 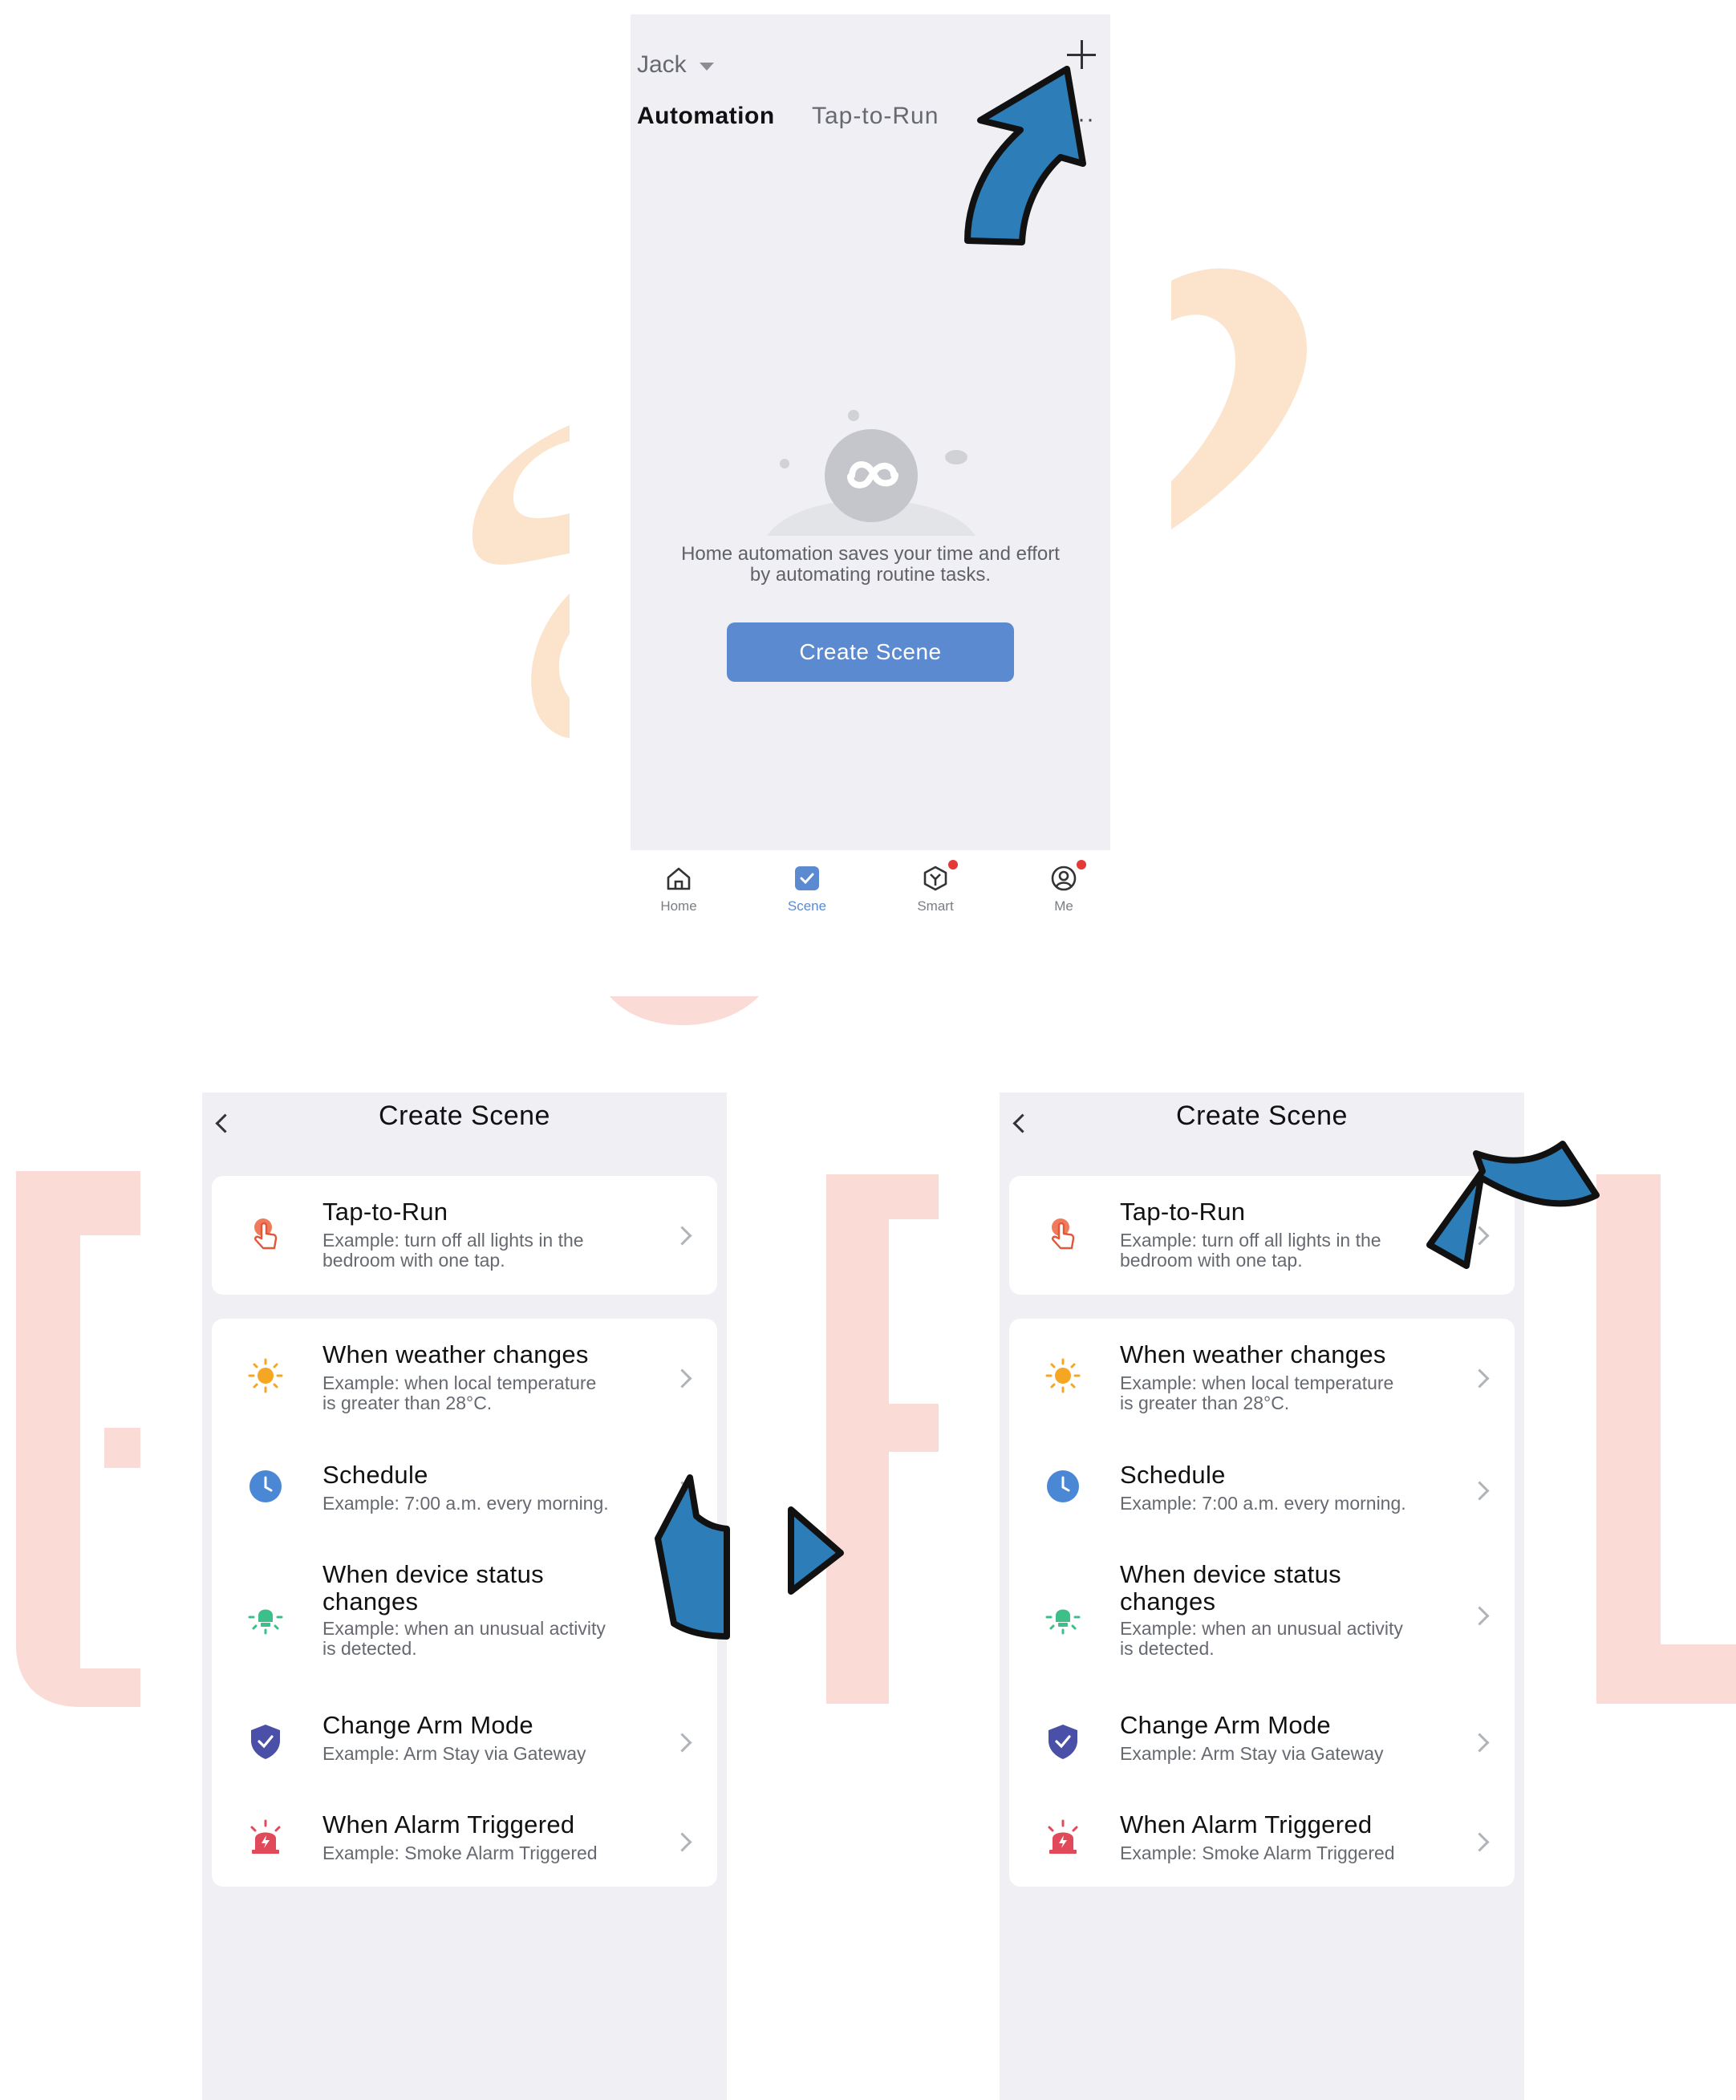 I want to click on nav-scene-label: Scene, so click(x=807, y=906).